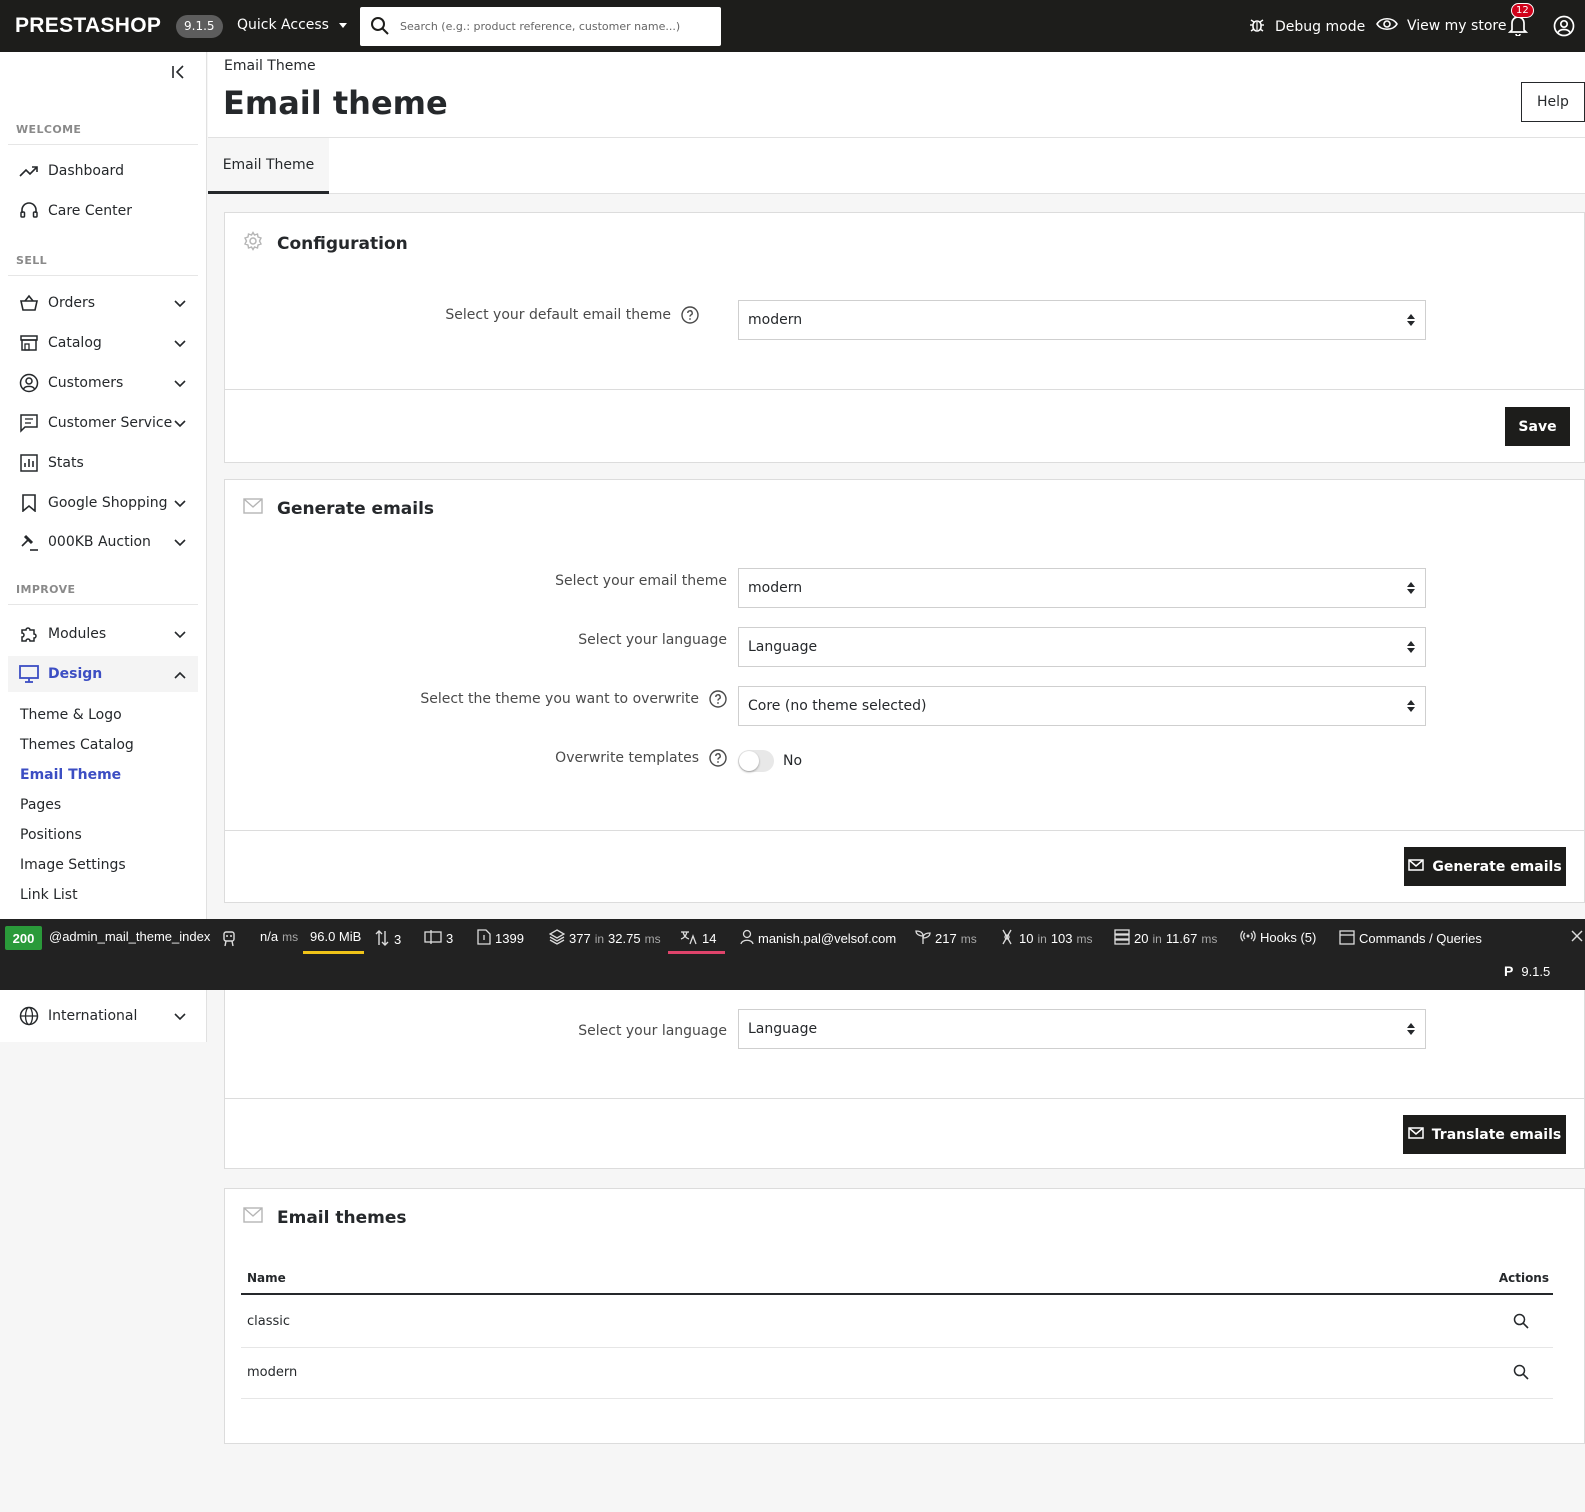 The height and width of the screenshot is (1512, 1585). What do you see at coordinates (438, 938) in the screenshot?
I see `forms-item: 3` at bounding box center [438, 938].